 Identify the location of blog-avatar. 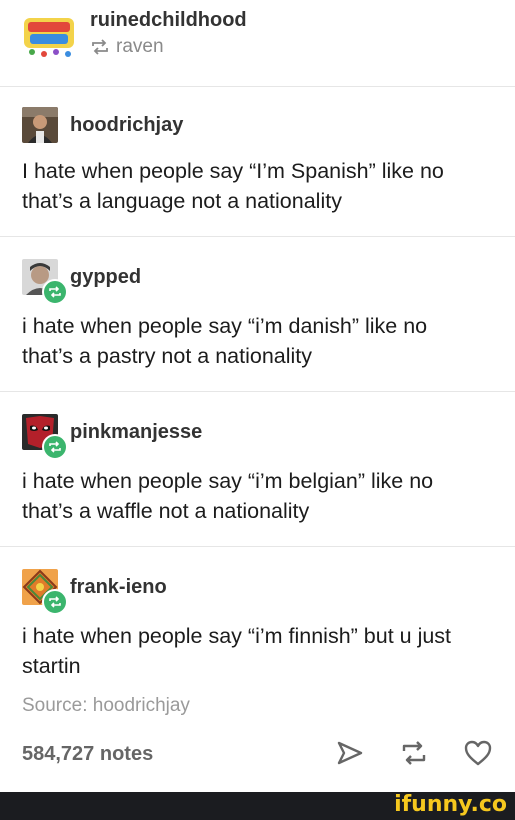
(49, 36).